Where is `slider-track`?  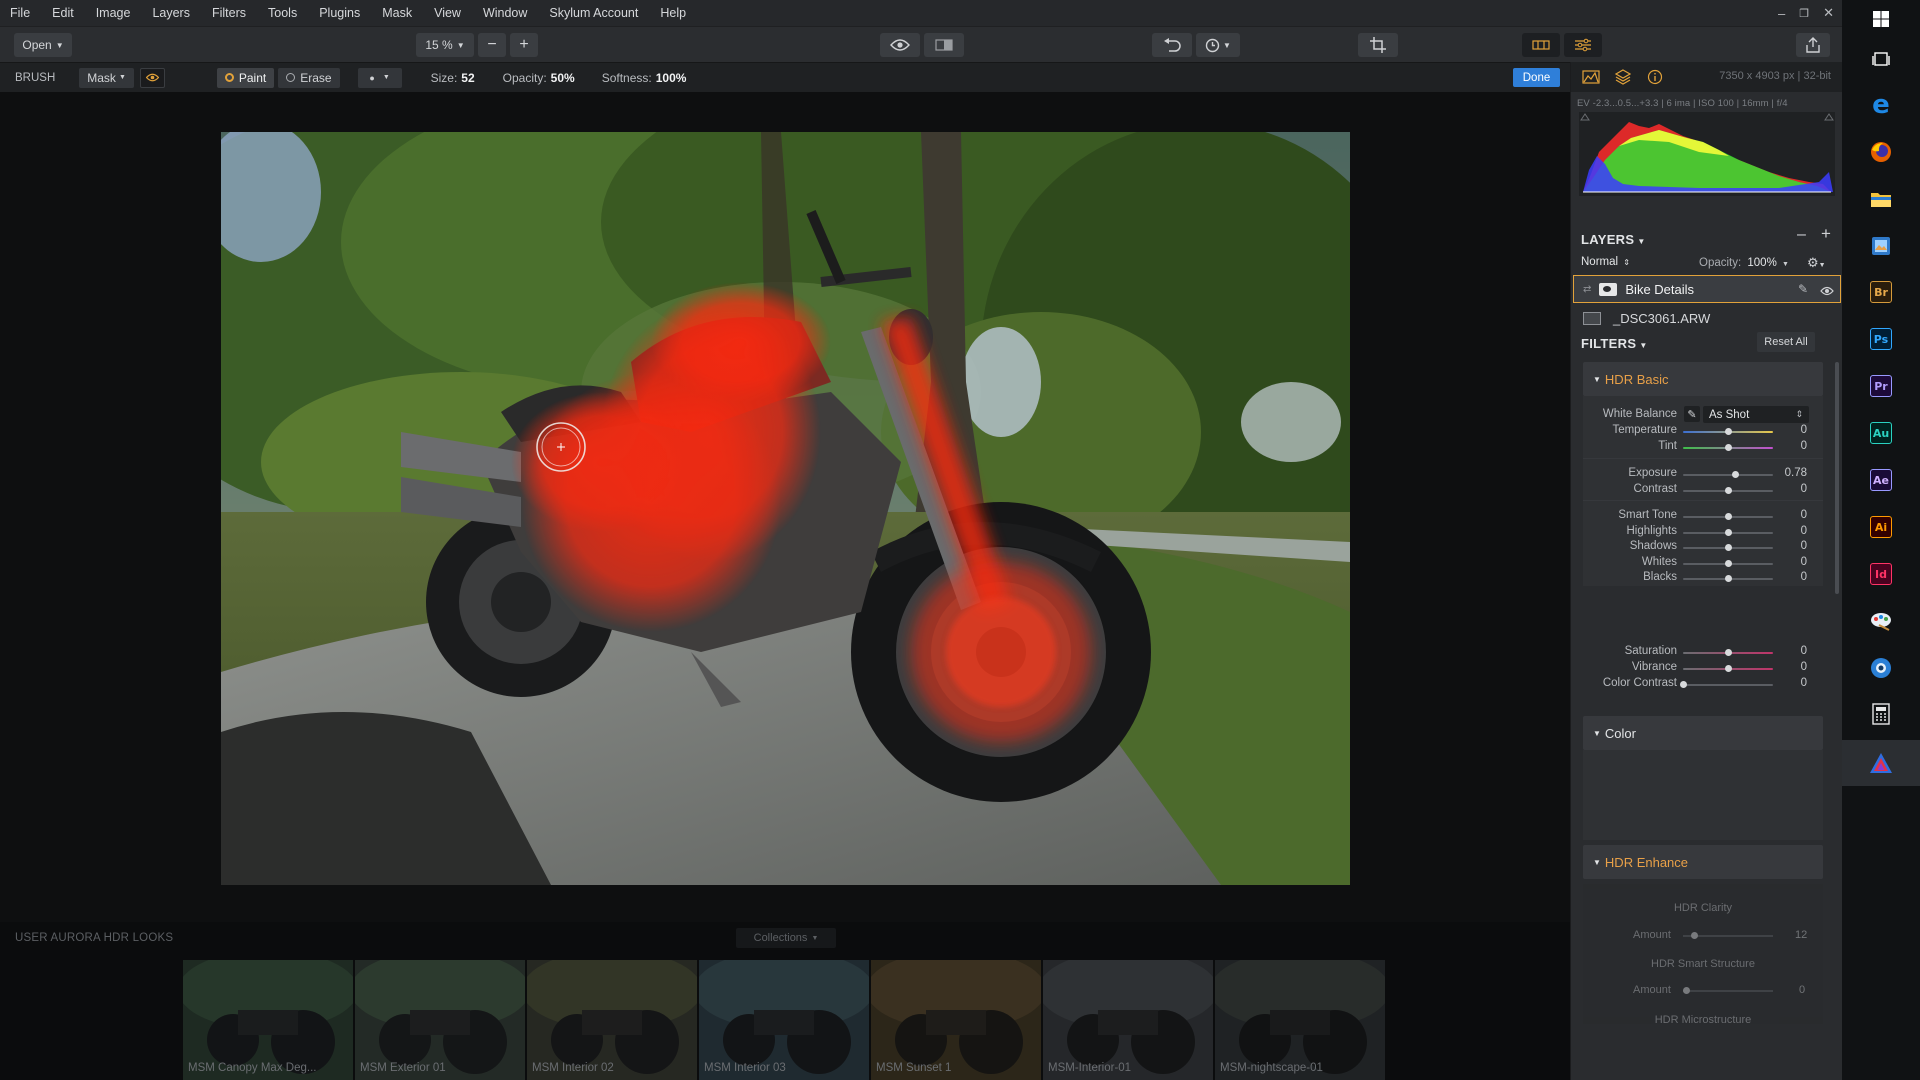 slider-track is located at coordinates (1728, 475).